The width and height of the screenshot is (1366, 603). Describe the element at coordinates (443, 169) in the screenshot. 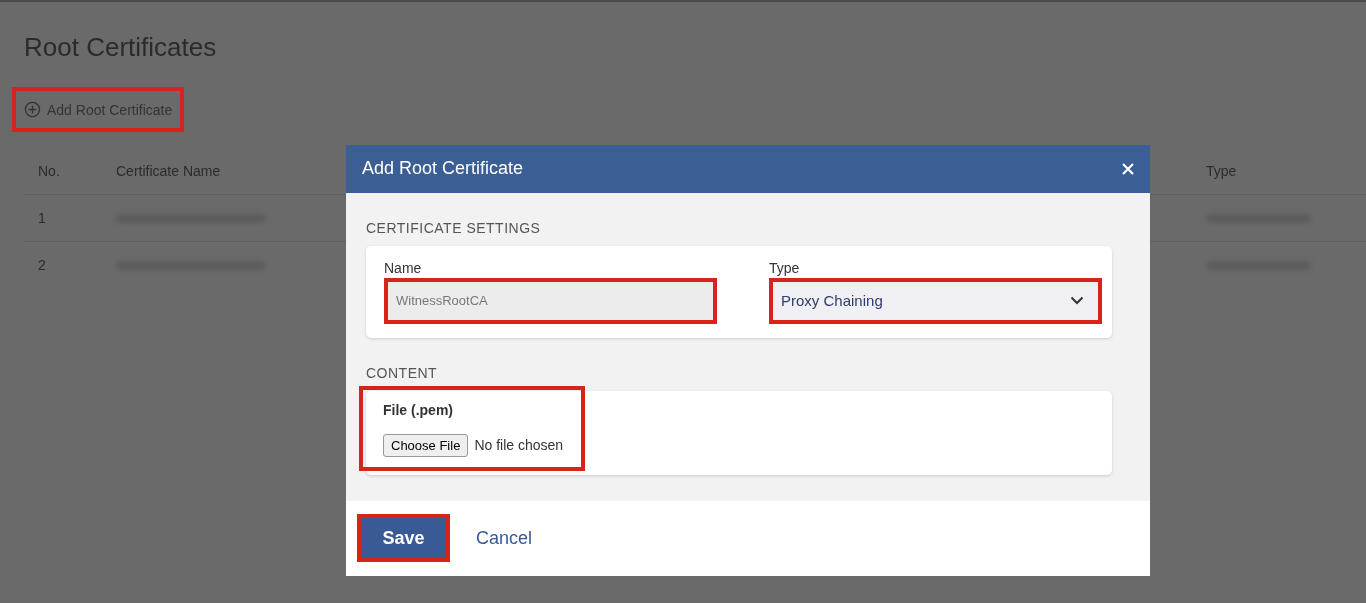

I see `dialog-title: Add Root Certificate` at that location.